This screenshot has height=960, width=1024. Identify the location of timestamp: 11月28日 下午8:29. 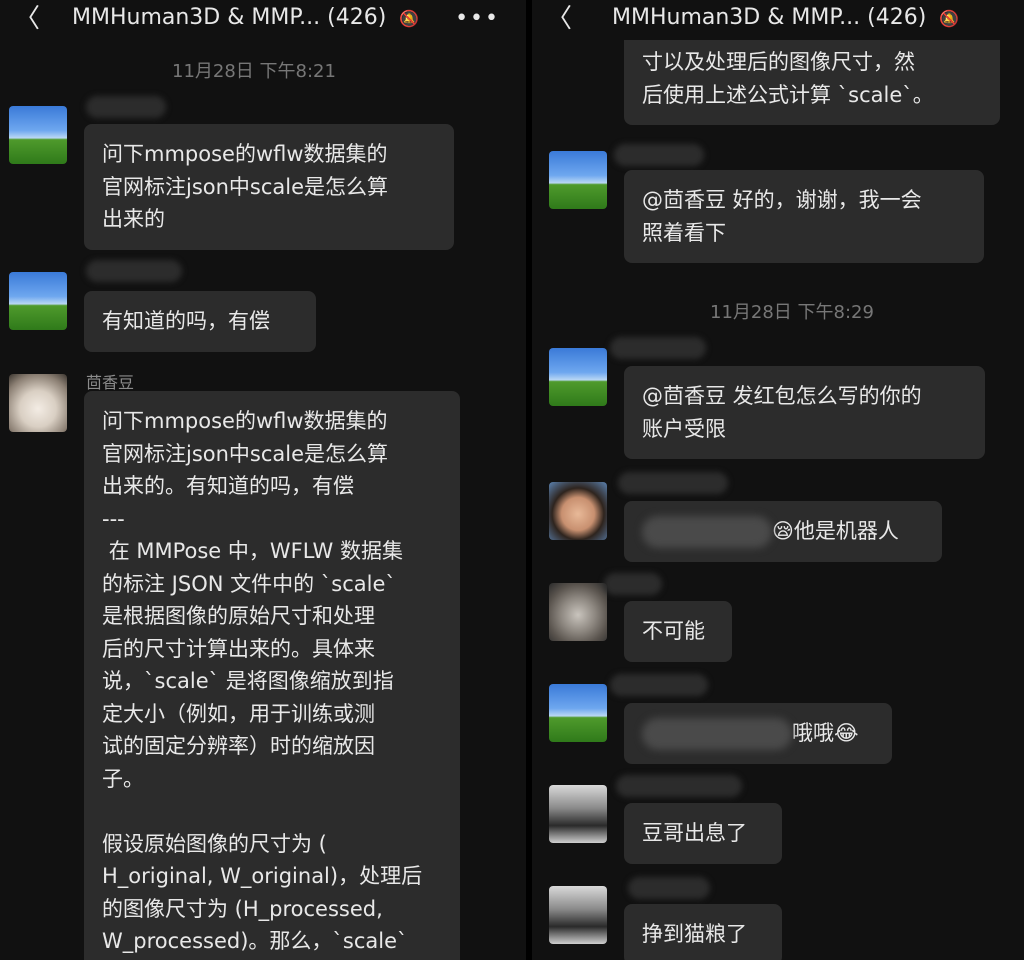
(792, 312).